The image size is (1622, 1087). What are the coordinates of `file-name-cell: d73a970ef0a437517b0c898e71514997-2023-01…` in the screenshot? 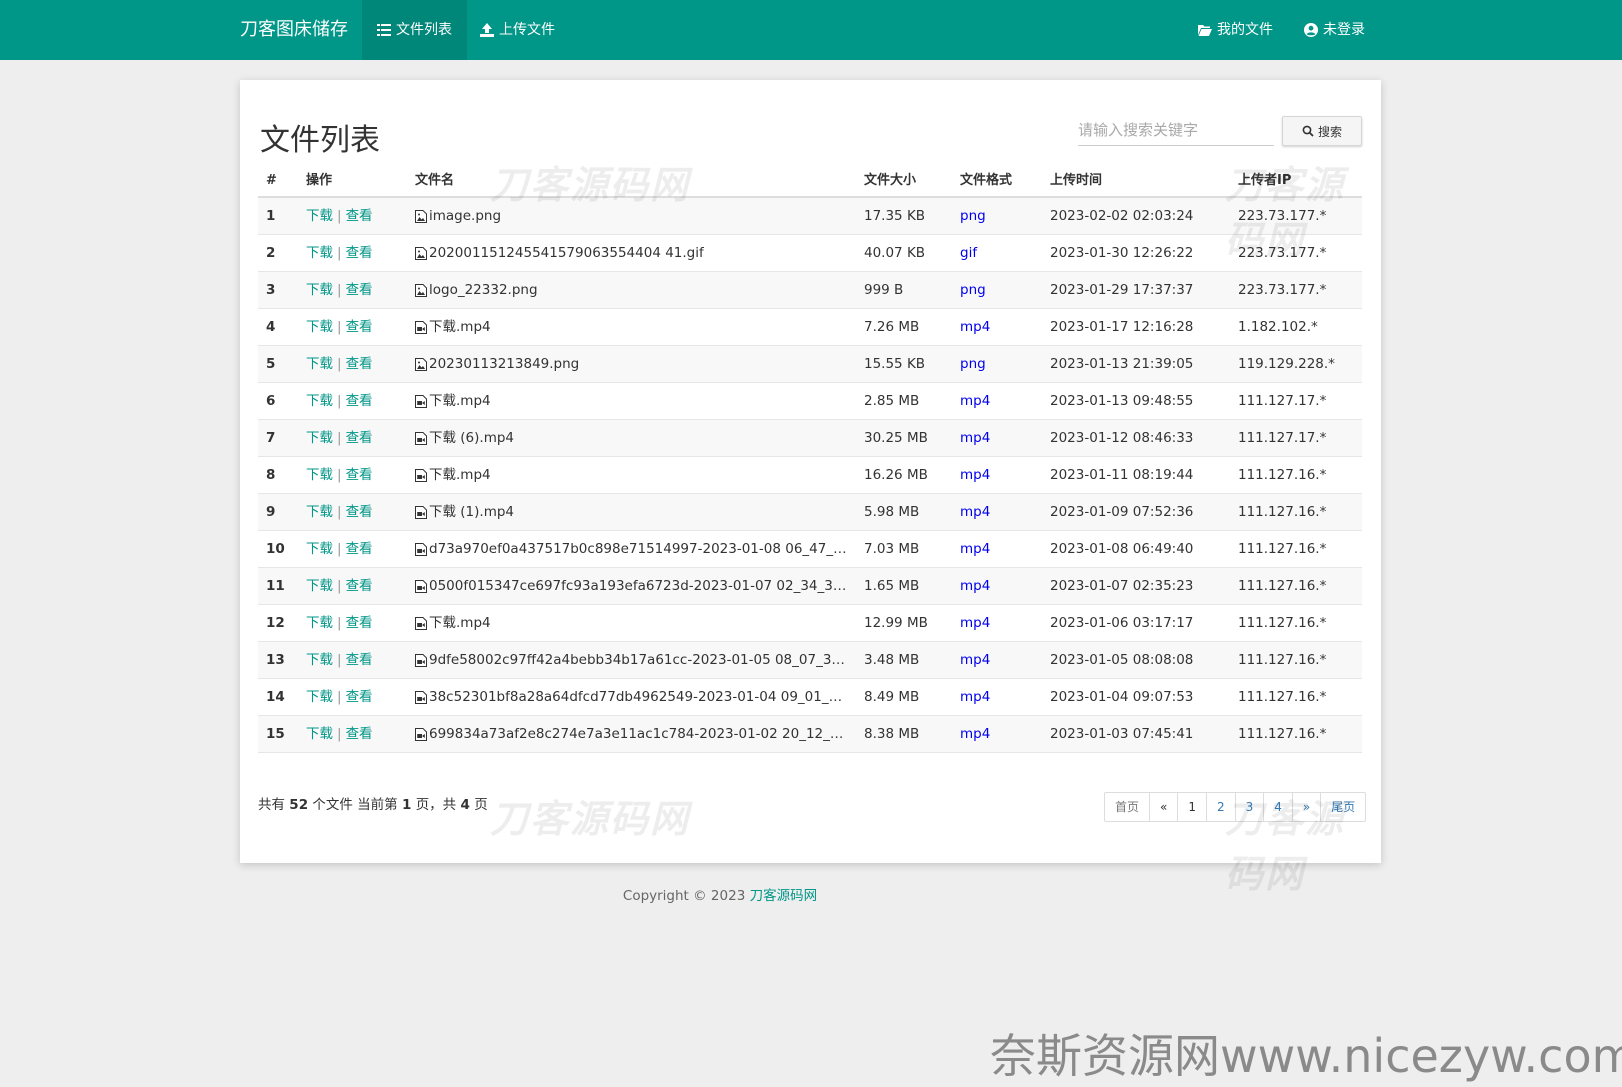 It's located at (632, 549).